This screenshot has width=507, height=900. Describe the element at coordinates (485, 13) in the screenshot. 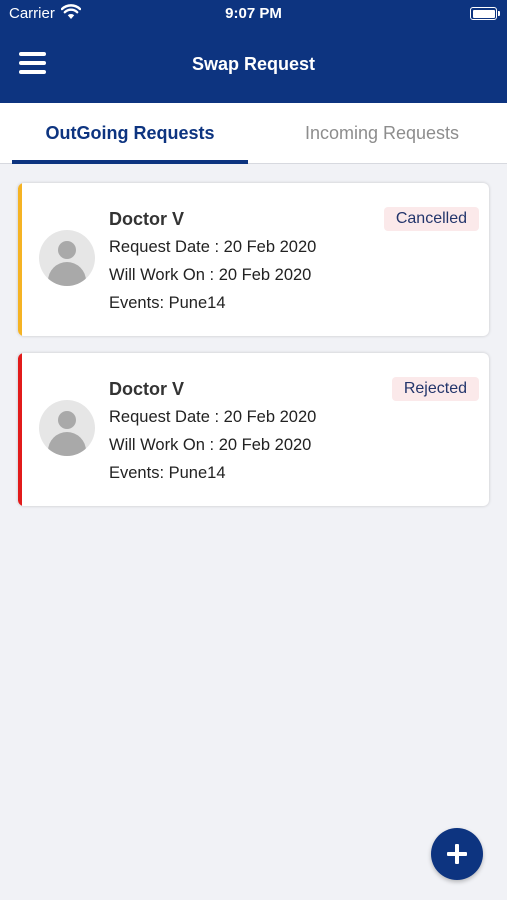

I see `battery-icon` at that location.